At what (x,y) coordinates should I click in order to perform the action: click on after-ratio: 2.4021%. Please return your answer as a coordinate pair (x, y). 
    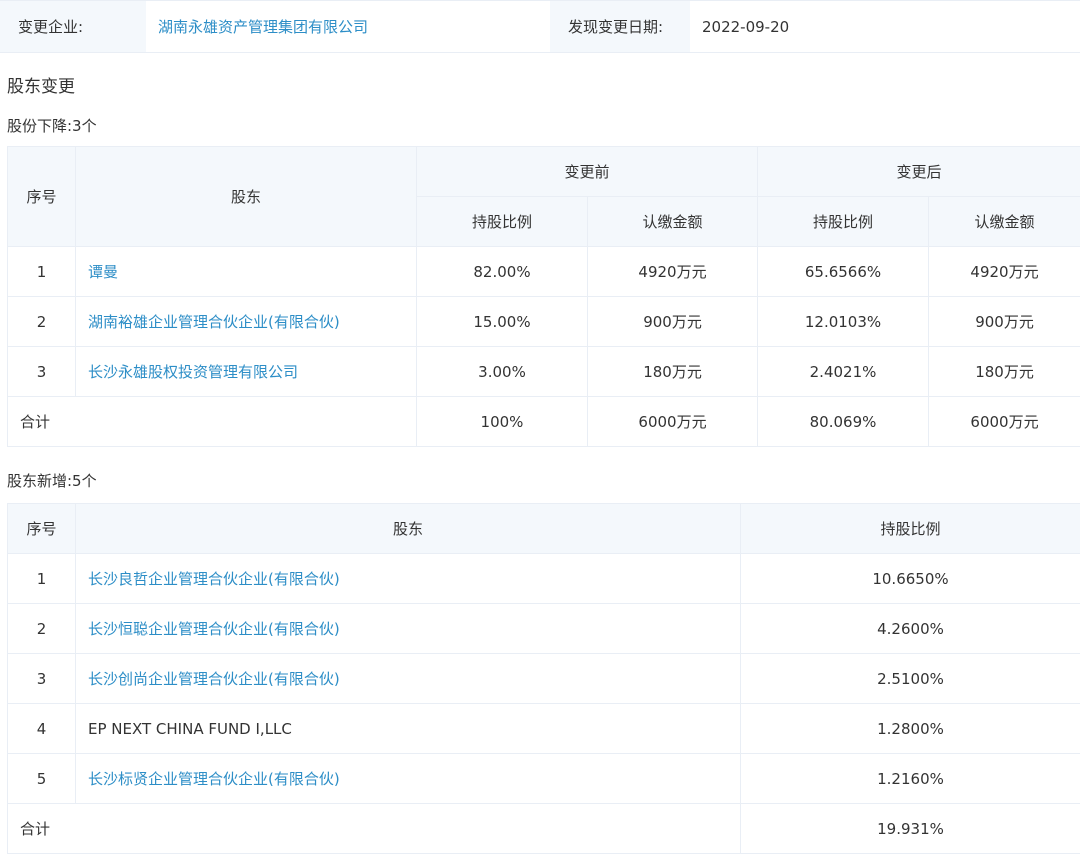
    Looking at the image, I should click on (843, 371).